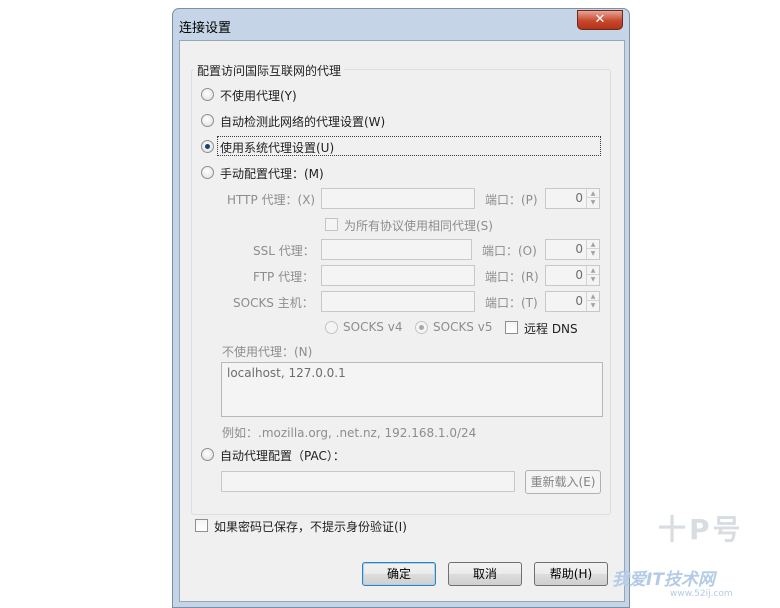 Image resolution: width=780 pixels, height=608 pixels. What do you see at coordinates (396, 249) in the screenshot?
I see `ssl-proxy-host-input` at bounding box center [396, 249].